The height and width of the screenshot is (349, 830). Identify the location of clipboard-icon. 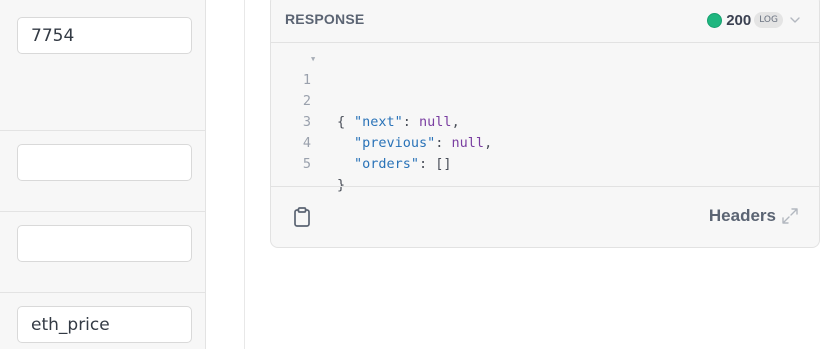
(302, 217).